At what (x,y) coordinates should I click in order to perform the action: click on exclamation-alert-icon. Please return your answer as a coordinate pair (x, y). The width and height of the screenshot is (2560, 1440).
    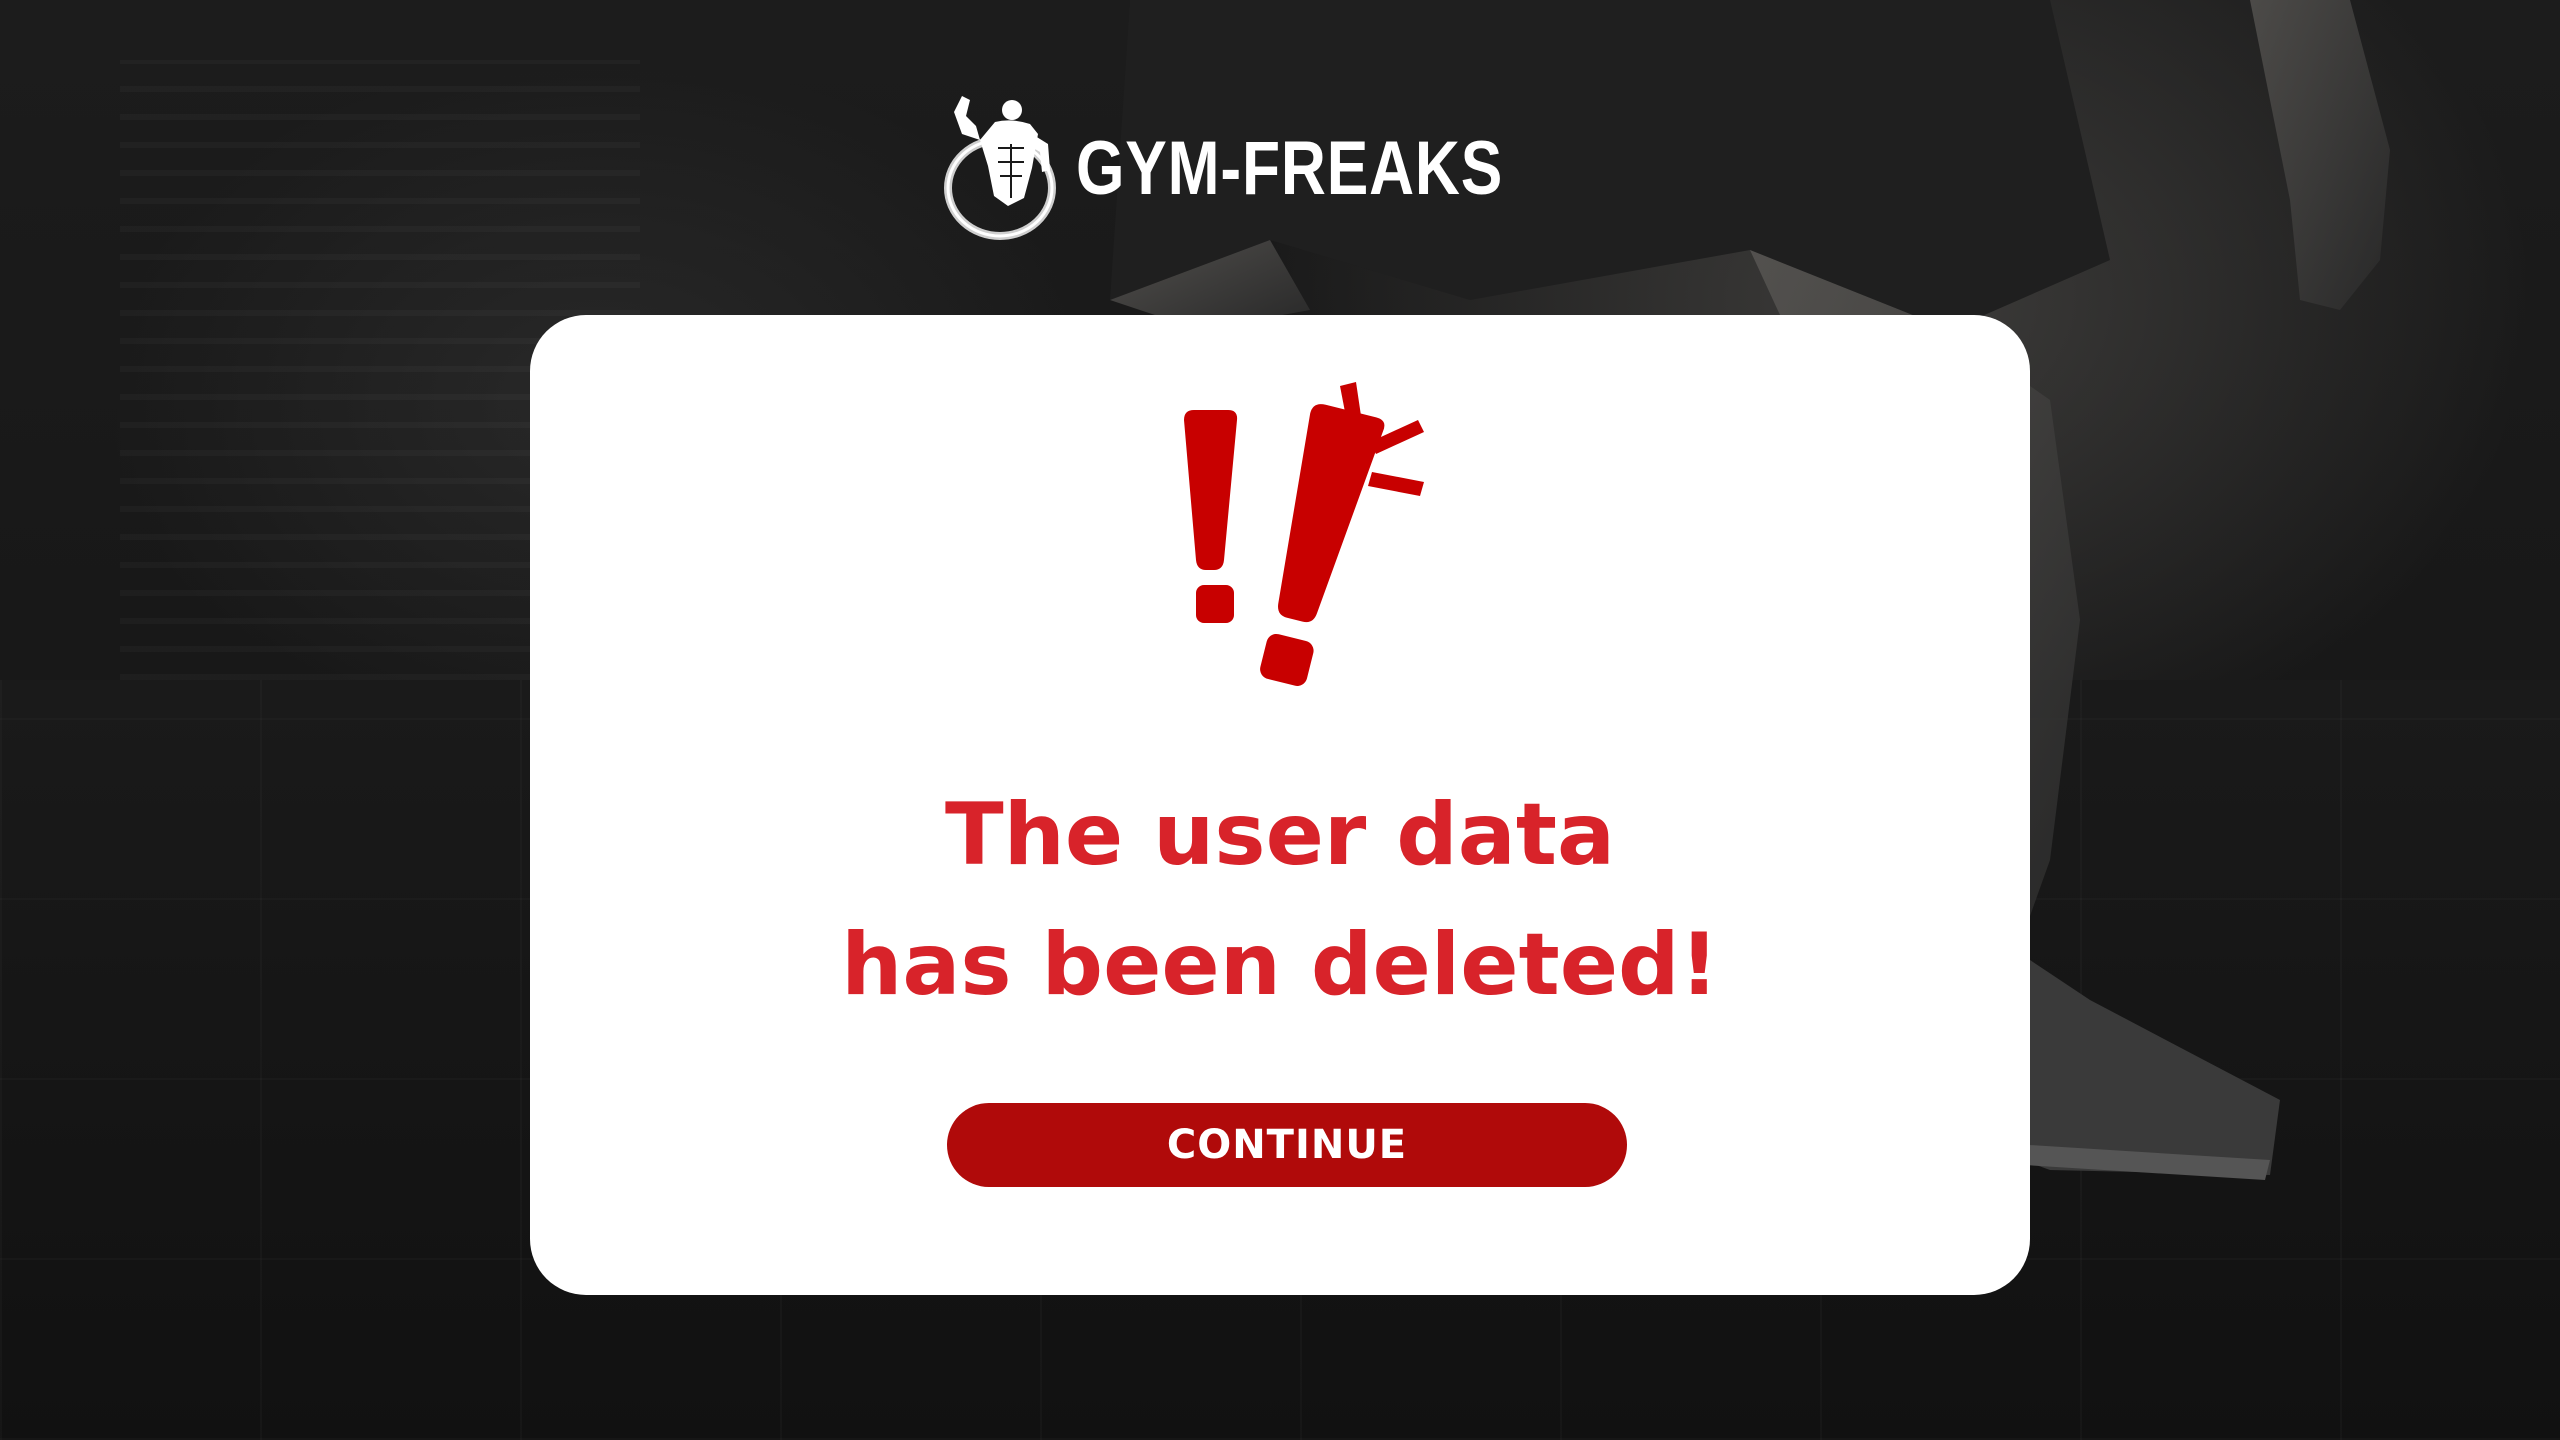
    Looking at the image, I should click on (1304, 534).